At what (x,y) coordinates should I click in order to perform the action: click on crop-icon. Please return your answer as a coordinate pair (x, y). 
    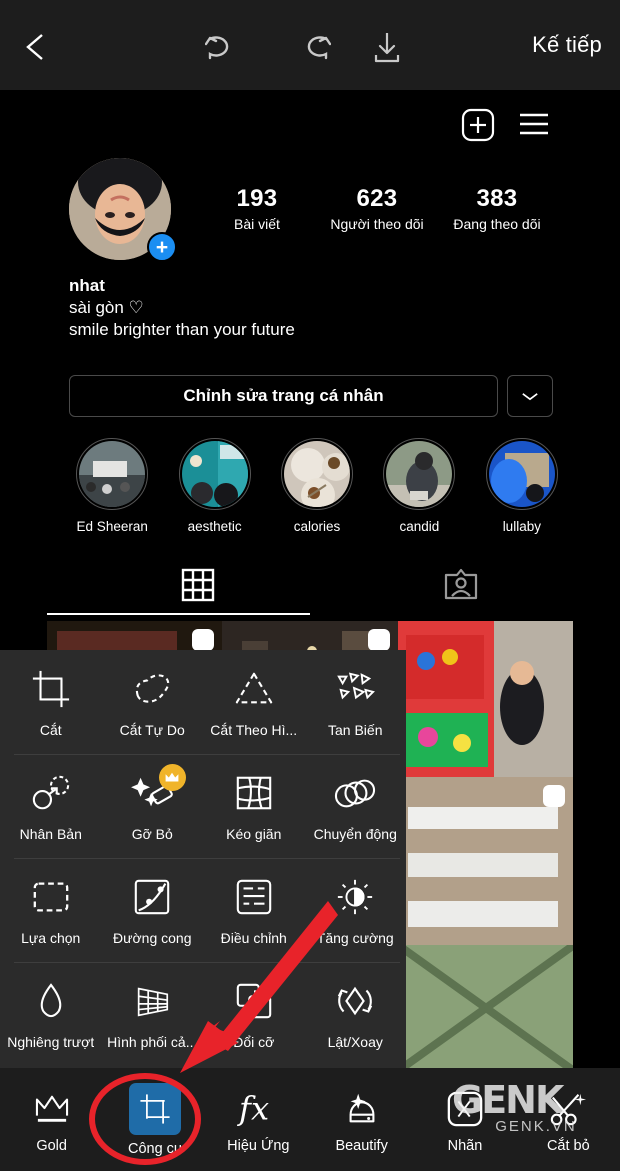
    Looking at the image, I should click on (51, 688).